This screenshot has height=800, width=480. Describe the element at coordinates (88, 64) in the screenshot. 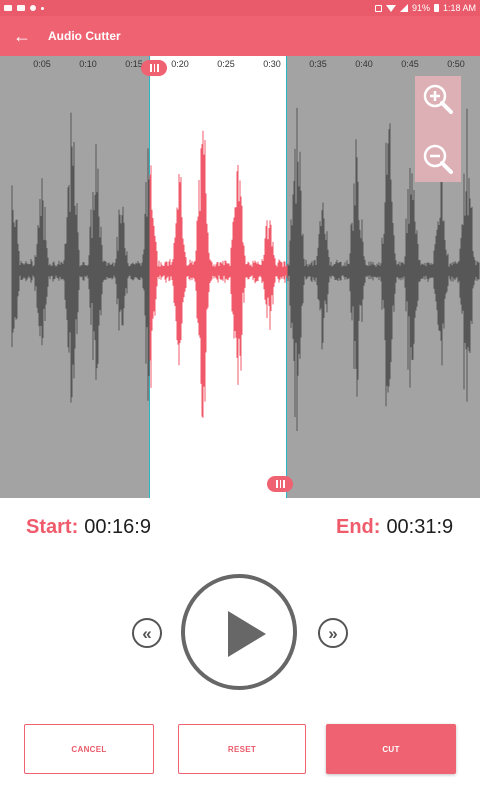

I see `tick-label: 0:10` at that location.